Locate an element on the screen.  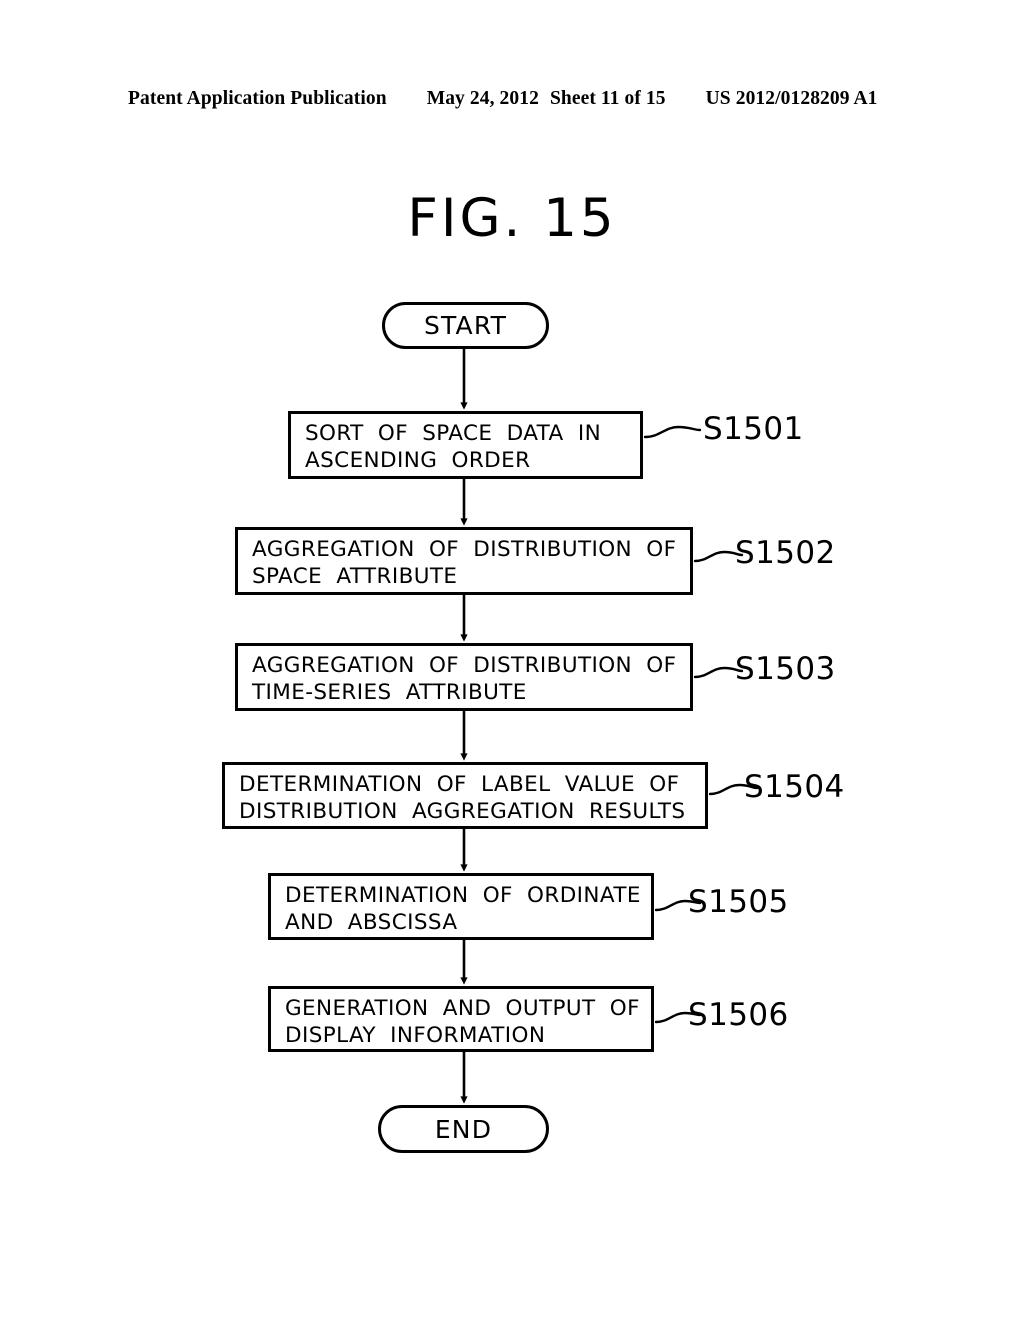
process-box-s1505-text: DETERMINATION OF ORDINATE AND ABSCISSA is located at coordinates (463, 909).